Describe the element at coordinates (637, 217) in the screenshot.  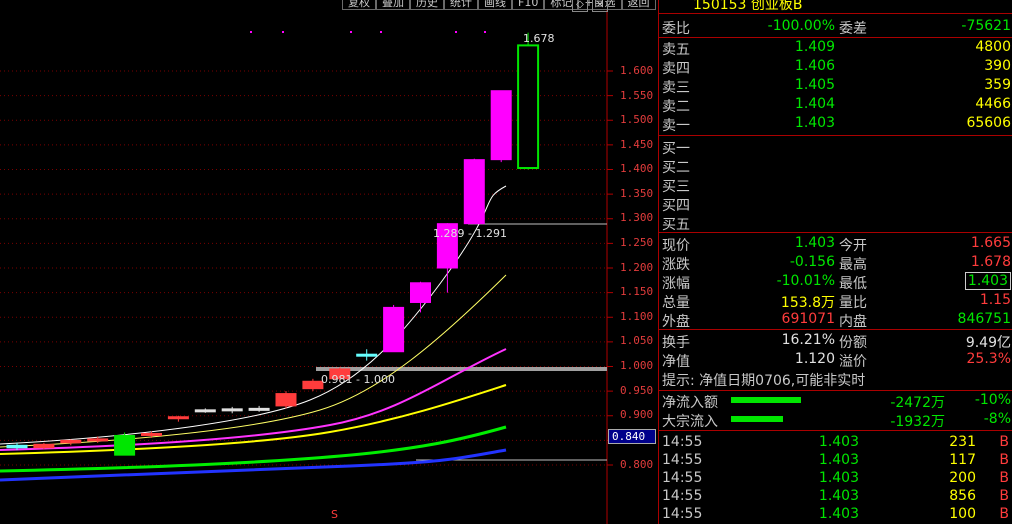
I see `price-axis-tick: 1.300` at that location.